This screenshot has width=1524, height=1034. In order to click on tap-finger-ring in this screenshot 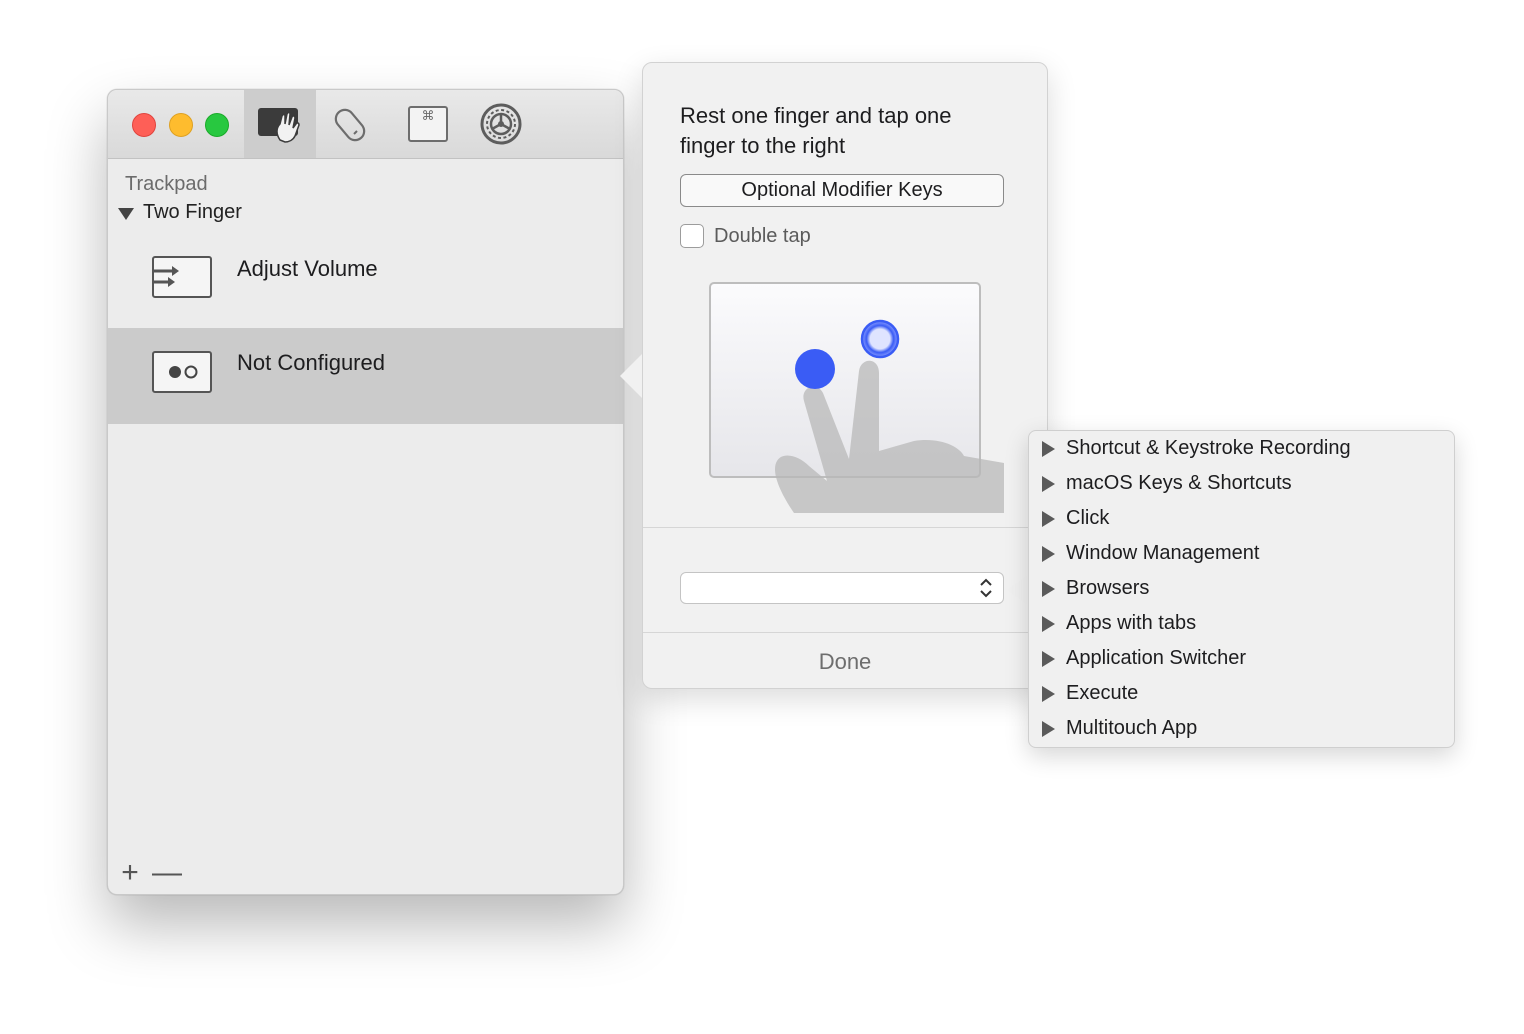, I will do `click(880, 339)`.